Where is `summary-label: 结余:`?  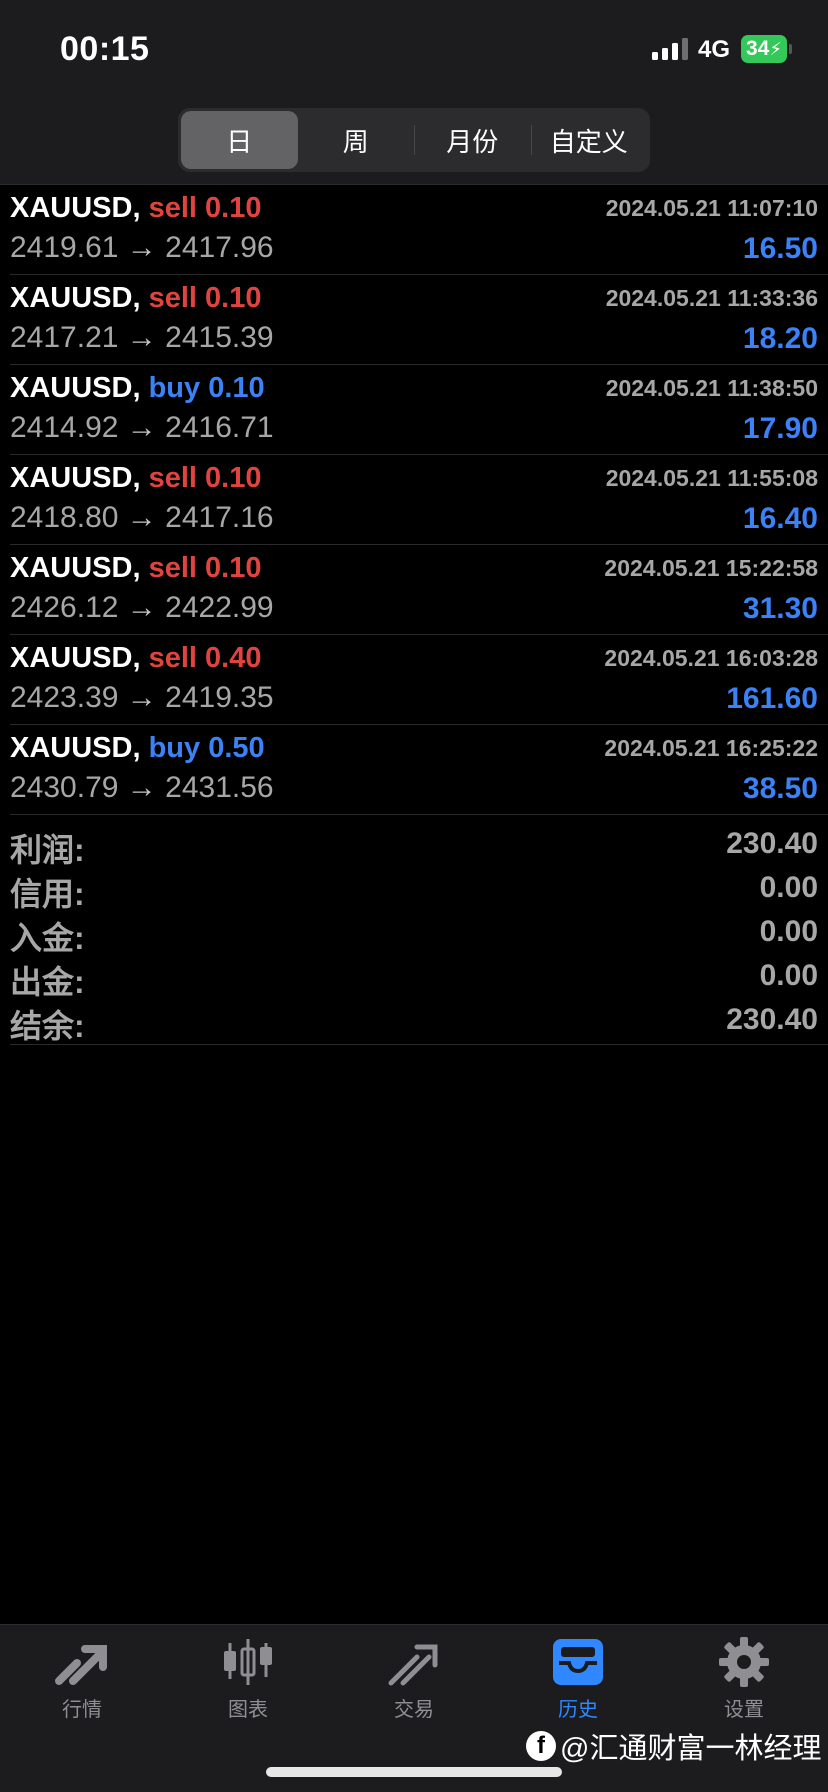
summary-label: 结余: is located at coordinates (47, 1026).